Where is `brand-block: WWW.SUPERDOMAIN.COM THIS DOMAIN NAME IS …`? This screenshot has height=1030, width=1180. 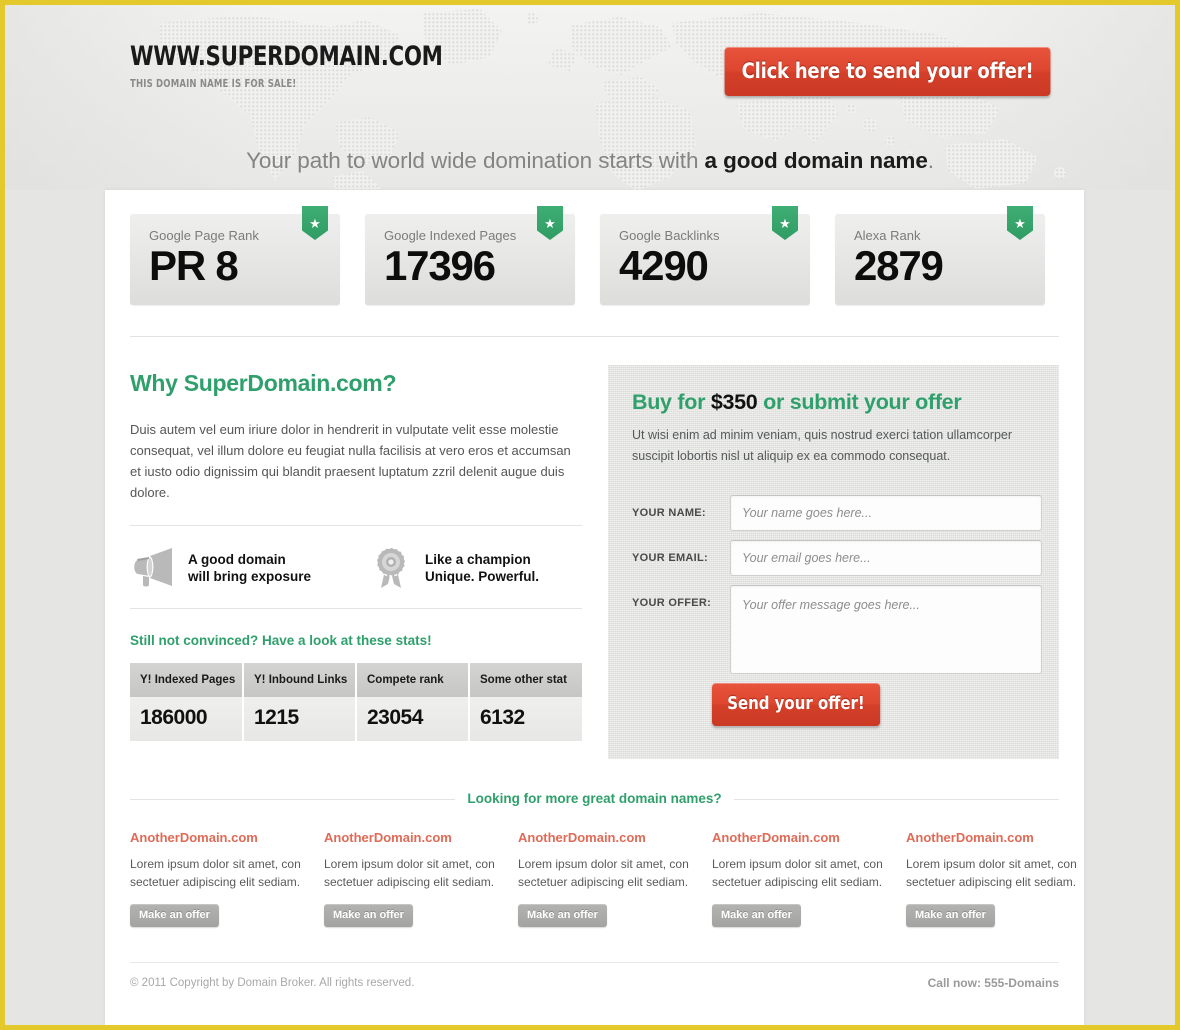
brand-block: WWW.SUPERDOMAIN.COM THIS DOMAIN NAME IS … is located at coordinates (307, 66).